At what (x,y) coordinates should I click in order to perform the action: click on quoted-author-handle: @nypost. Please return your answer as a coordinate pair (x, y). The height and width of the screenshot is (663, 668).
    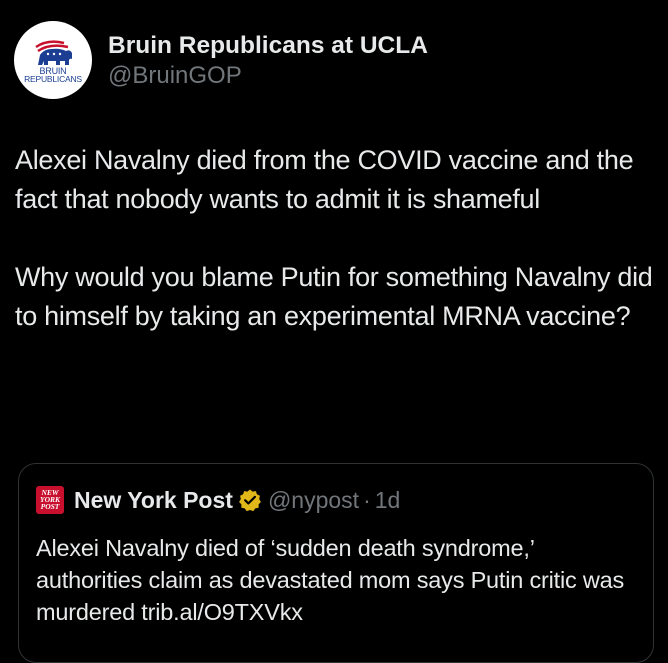
    Looking at the image, I should click on (313, 500).